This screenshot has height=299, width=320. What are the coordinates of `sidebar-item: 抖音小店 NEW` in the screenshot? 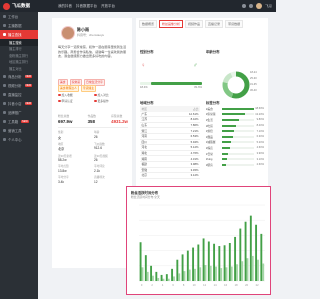 It's located at (19, 103).